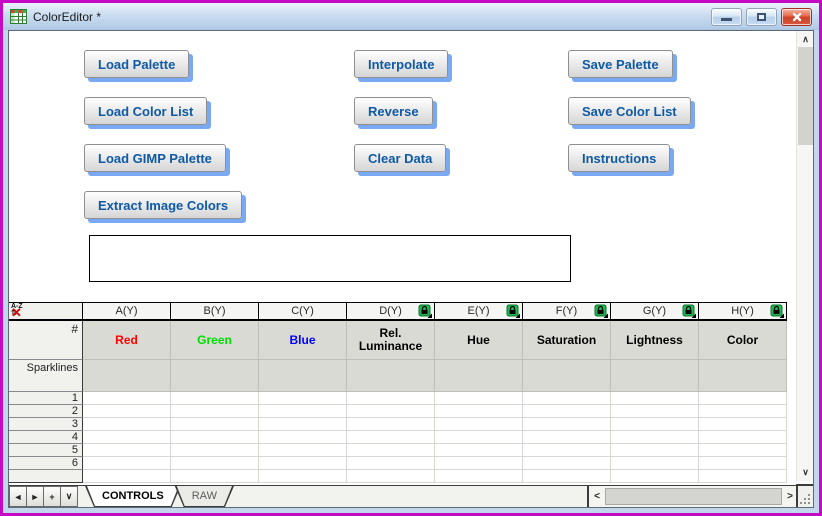  Describe the element at coordinates (393, 111) in the screenshot. I see `reverse-button: Reverse` at that location.